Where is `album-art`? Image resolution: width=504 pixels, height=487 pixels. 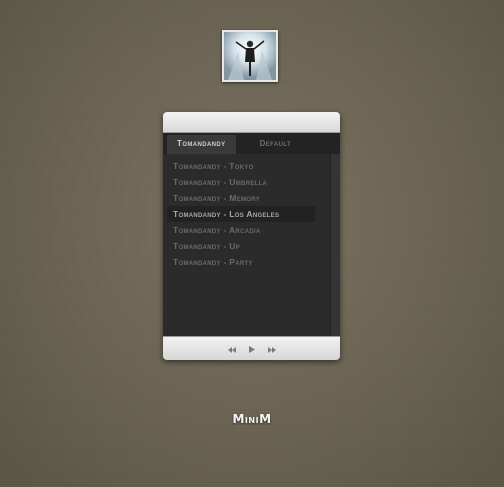 album-art is located at coordinates (250, 56).